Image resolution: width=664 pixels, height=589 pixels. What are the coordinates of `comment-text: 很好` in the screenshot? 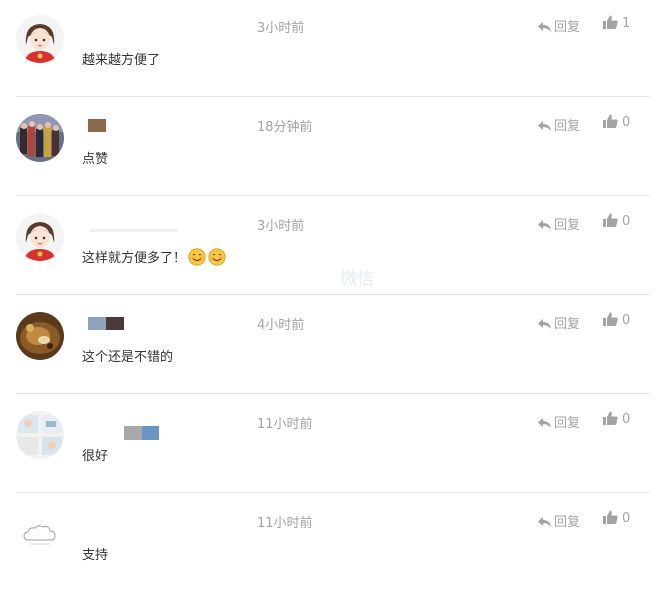 It's located at (95, 456).